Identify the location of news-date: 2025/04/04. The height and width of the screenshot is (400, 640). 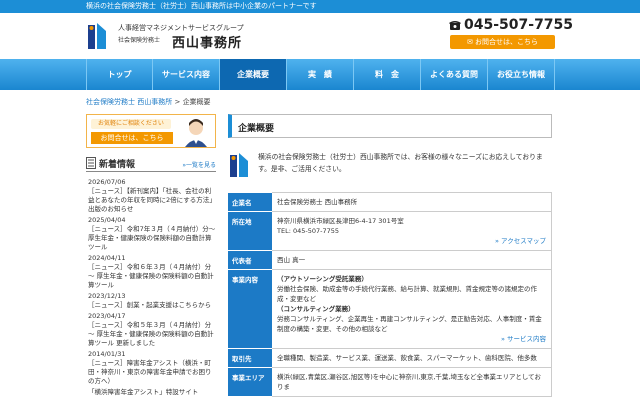
(107, 220).